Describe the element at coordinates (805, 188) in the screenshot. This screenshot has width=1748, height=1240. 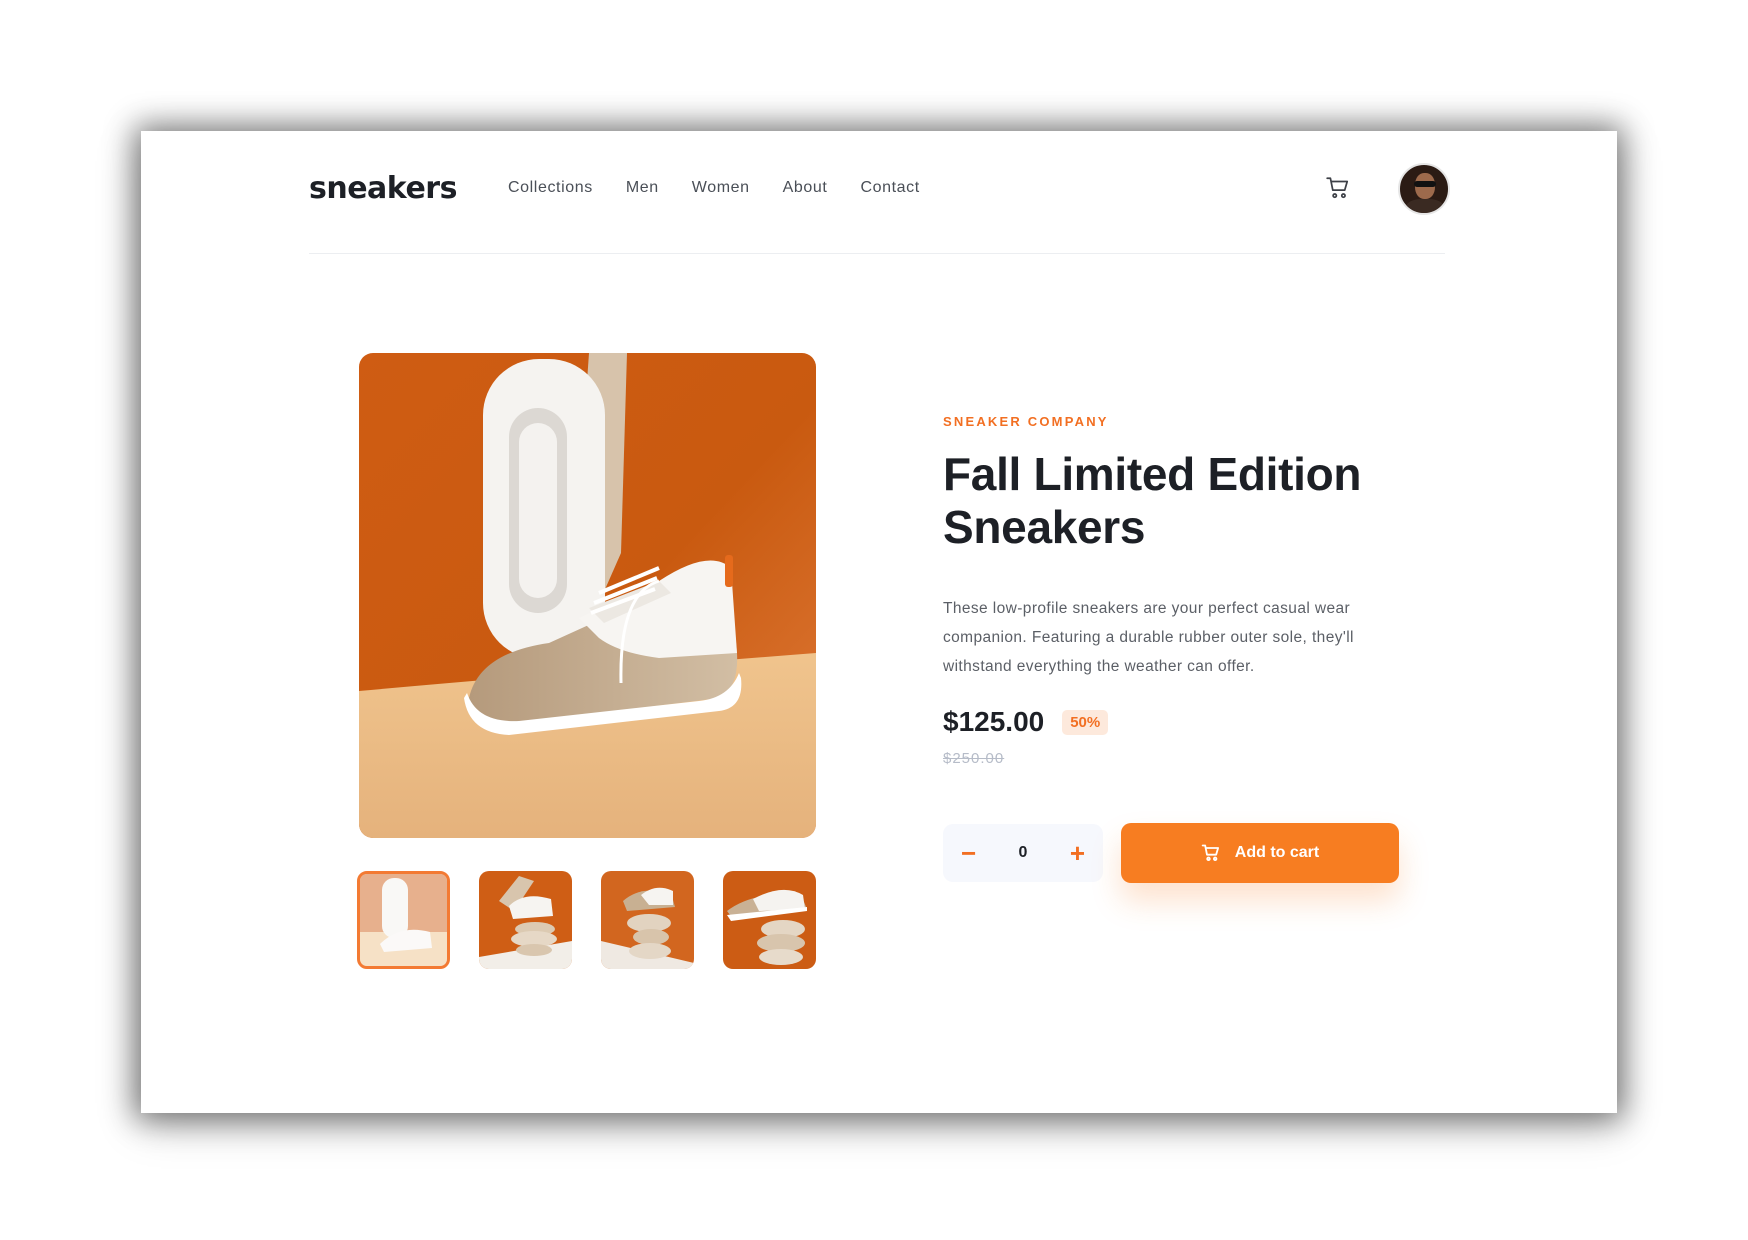
I see `nav-about: About` at that location.